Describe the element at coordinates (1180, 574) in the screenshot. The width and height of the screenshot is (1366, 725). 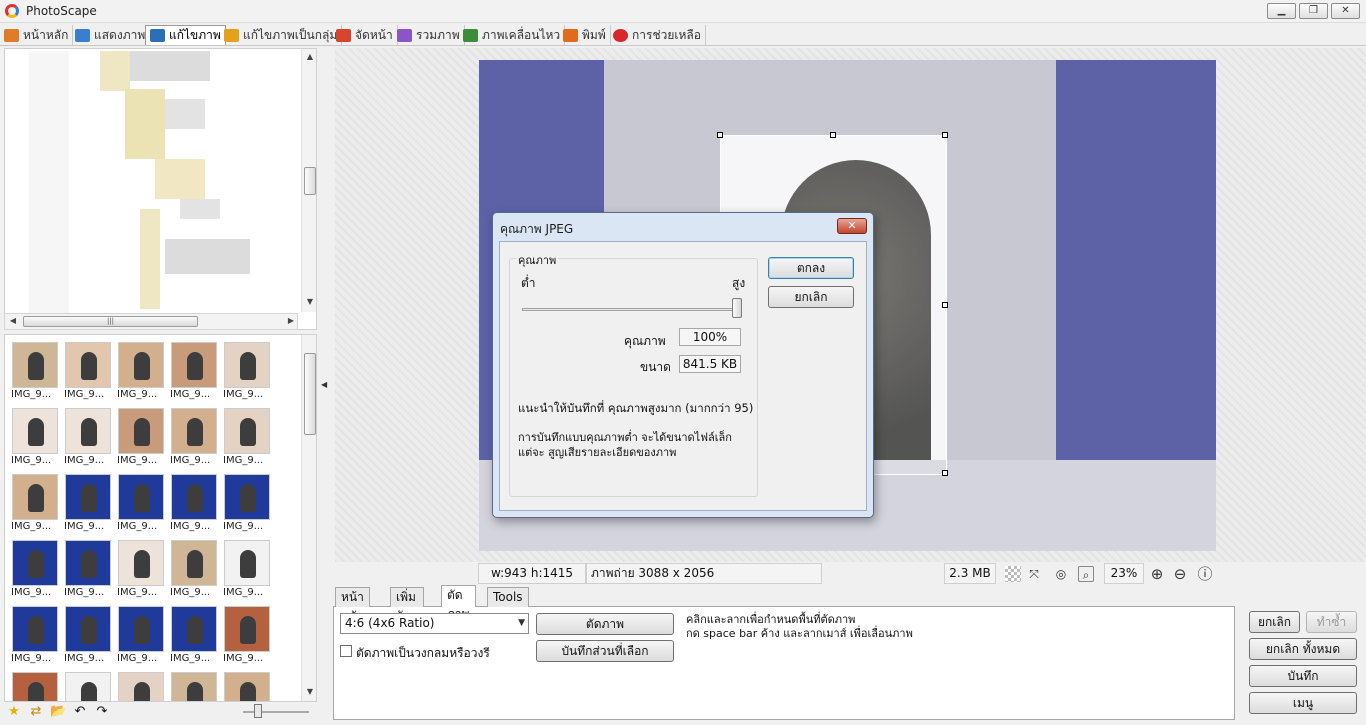
I see `zoom-out-icon: ⊖` at that location.